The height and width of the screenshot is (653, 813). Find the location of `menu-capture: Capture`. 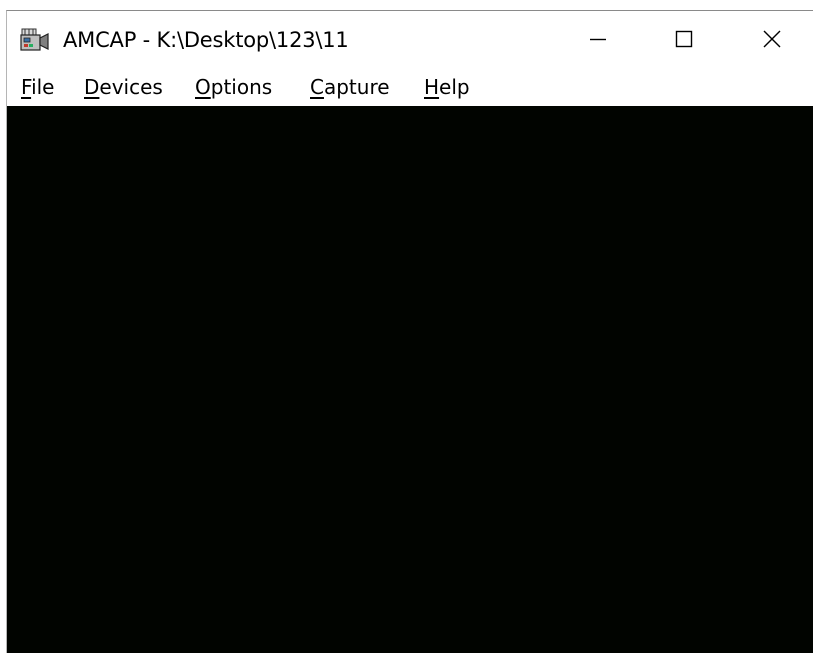

menu-capture: Capture is located at coordinates (350, 87).